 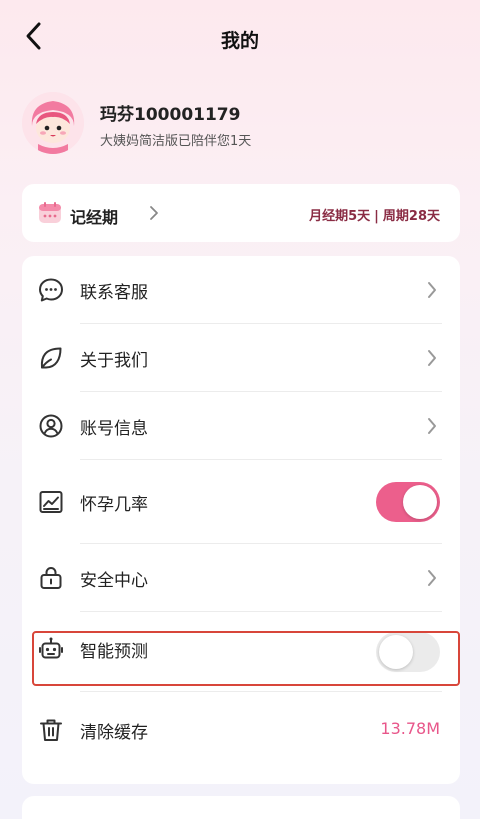 I want to click on menu-item-label: 安全中心, so click(x=114, y=581).